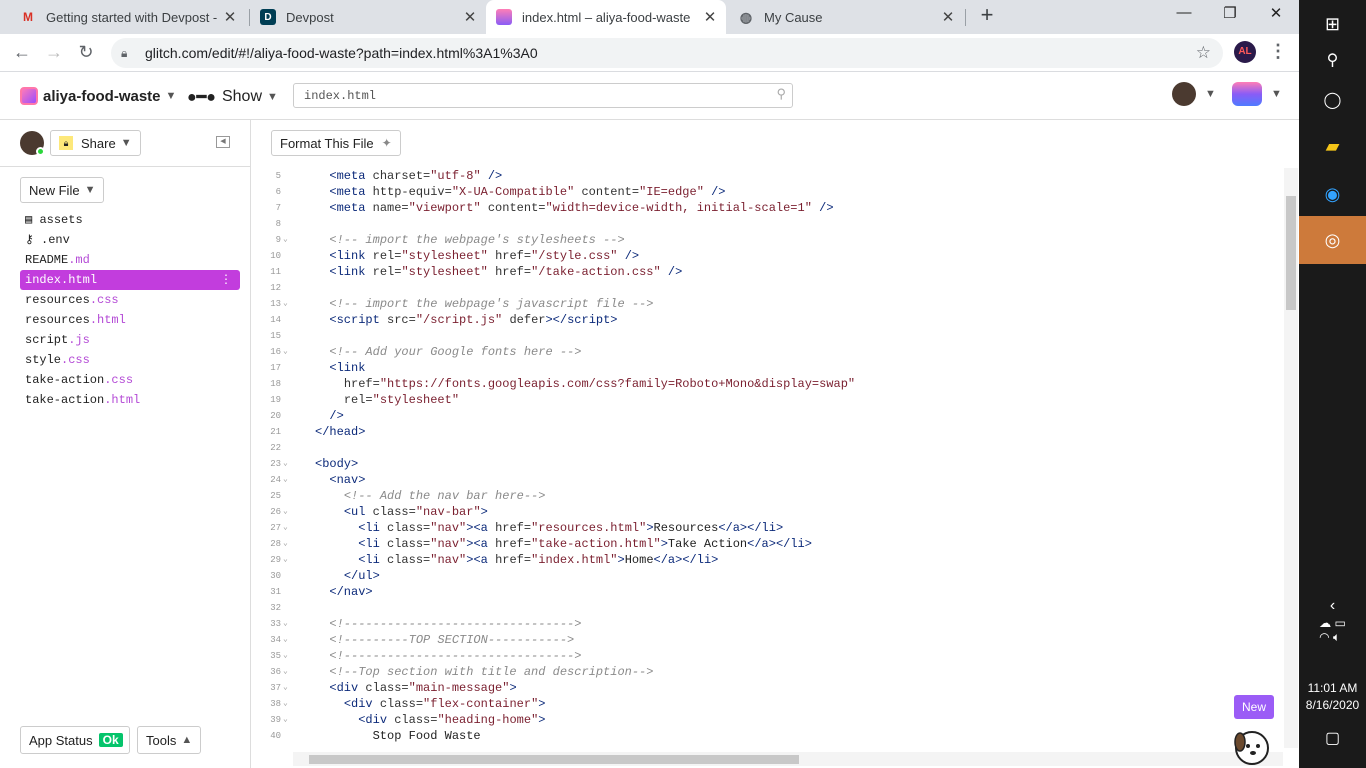  I want to click on code-line: 26 ⌄ <ul class="nav-bar">, so click(766, 512).